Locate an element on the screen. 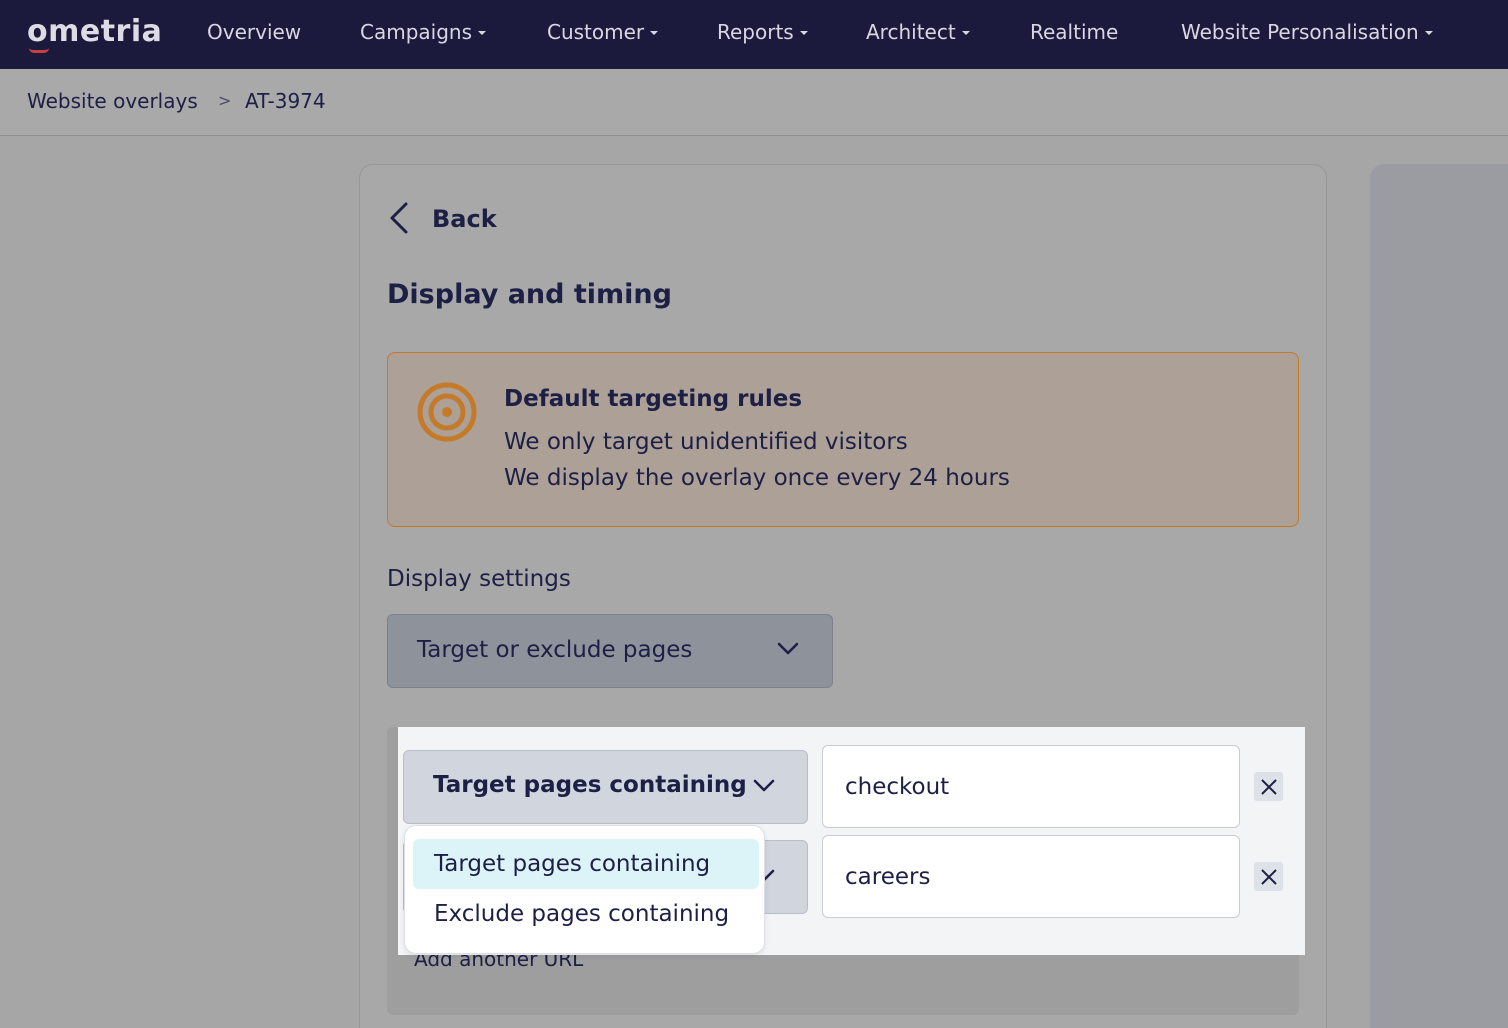 The height and width of the screenshot is (1028, 1508). breadcrumb-parent: Website overlays is located at coordinates (112, 101).